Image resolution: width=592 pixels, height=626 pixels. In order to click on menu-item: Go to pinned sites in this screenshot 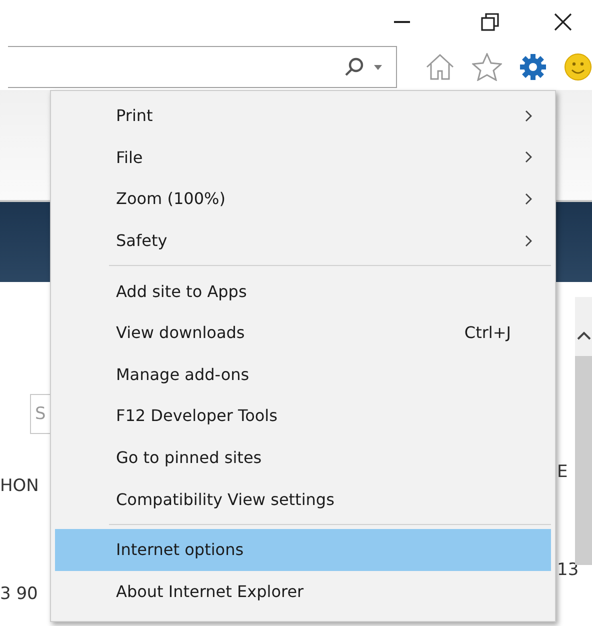, I will do `click(303, 457)`.